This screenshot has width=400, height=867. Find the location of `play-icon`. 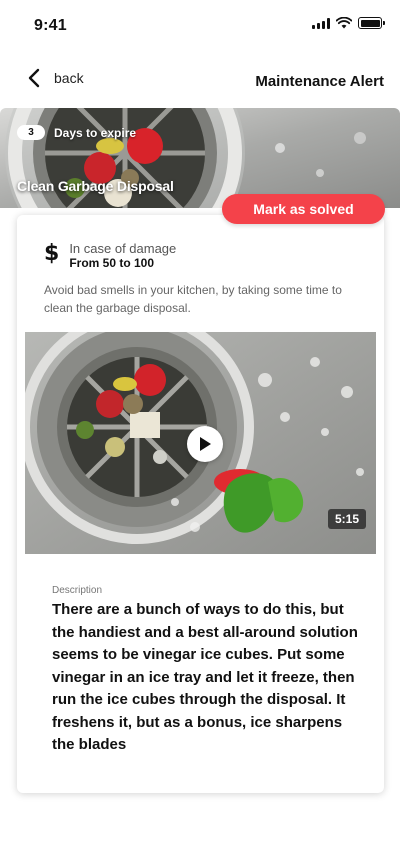

play-icon is located at coordinates (205, 444).